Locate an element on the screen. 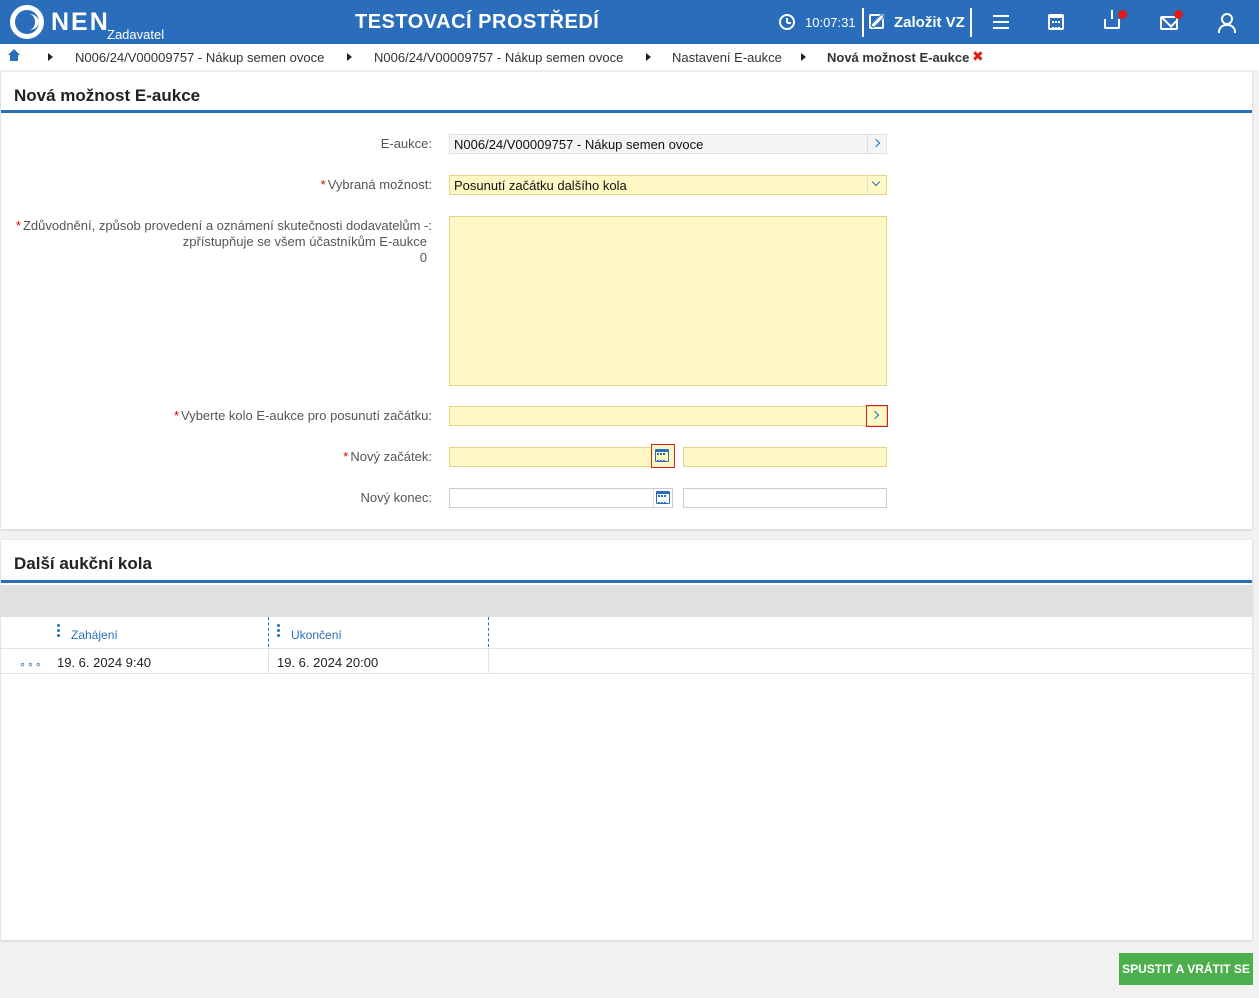 The height and width of the screenshot is (998, 1259). edit-icon is located at coordinates (876, 21).